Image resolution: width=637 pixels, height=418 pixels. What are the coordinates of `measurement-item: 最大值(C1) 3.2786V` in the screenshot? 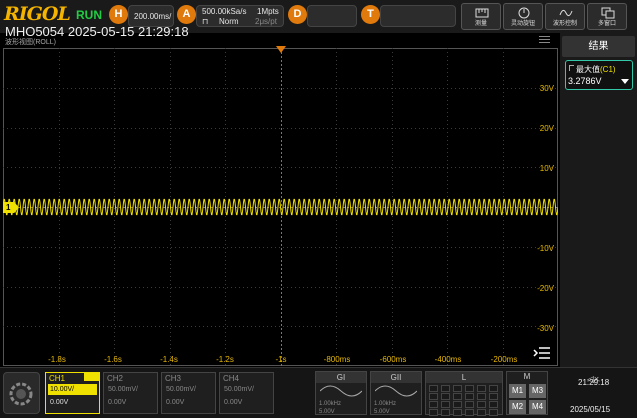 It's located at (599, 75).